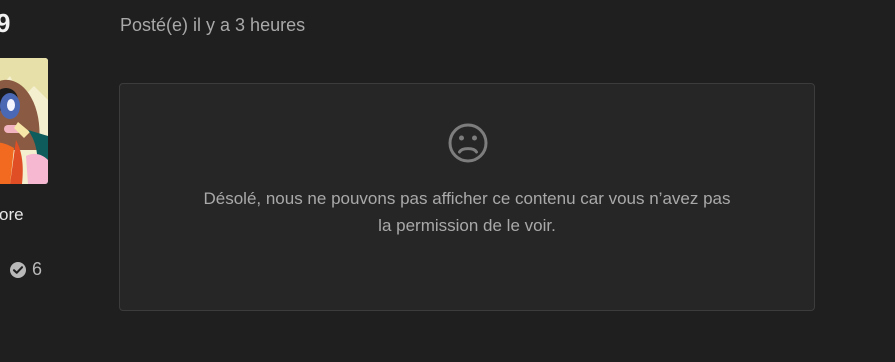 The height and width of the screenshot is (362, 895). Describe the element at coordinates (468, 143) in the screenshot. I see `sad-face-icon` at that location.